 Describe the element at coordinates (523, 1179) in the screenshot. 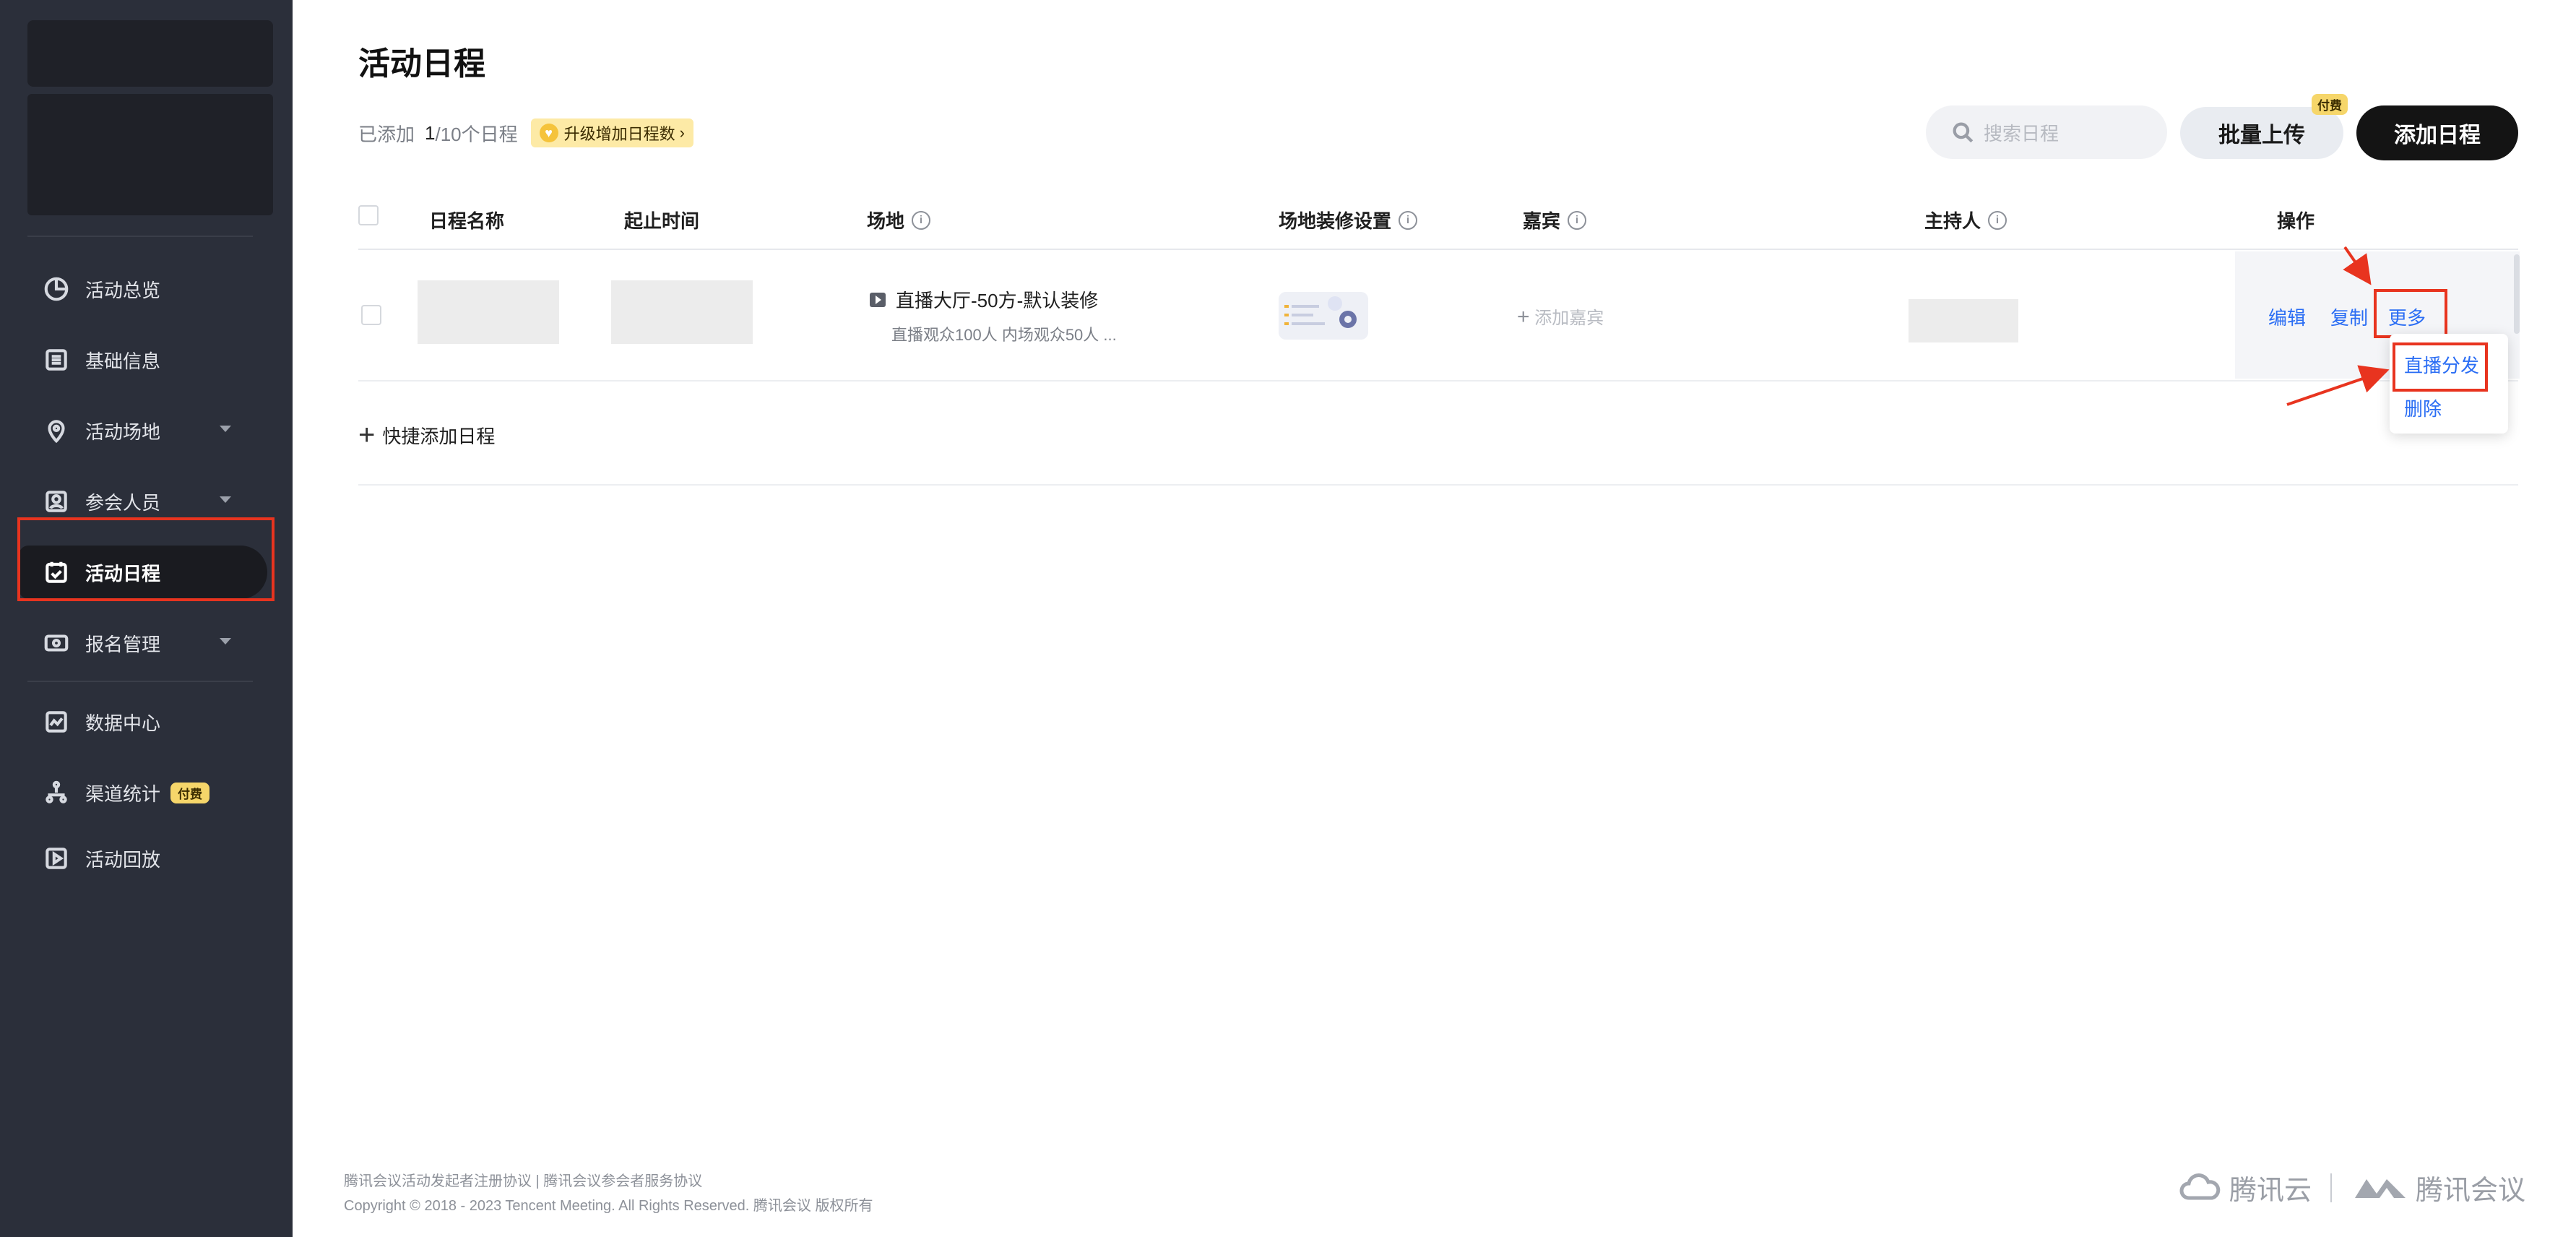

I see `footer-links: 腾讯会议活动发起者注册协议 | 腾讯会议参会者服务协议` at that location.